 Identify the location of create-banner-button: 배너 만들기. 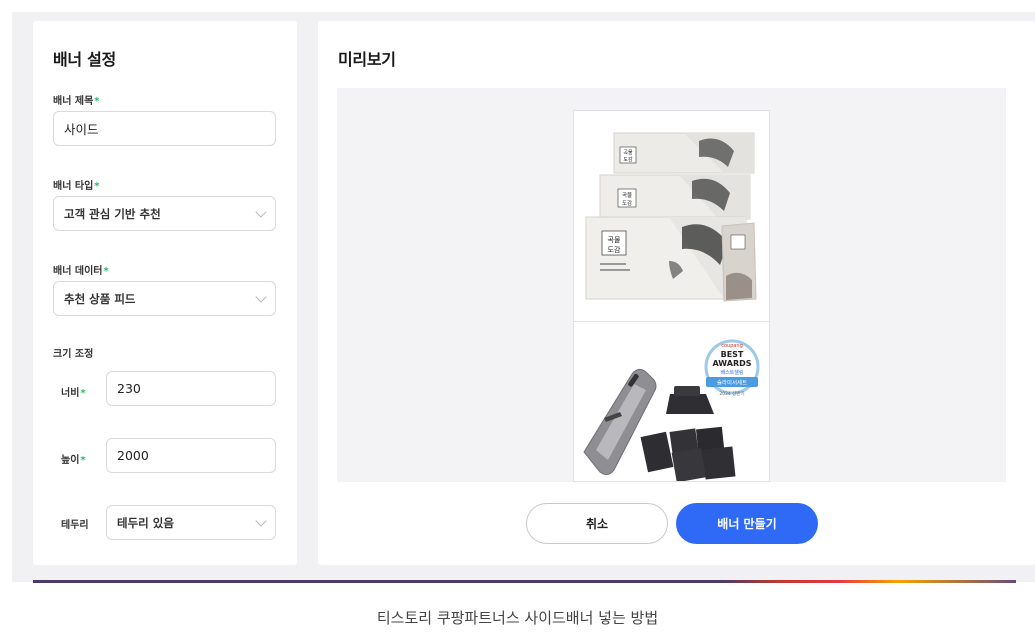
(747, 523).